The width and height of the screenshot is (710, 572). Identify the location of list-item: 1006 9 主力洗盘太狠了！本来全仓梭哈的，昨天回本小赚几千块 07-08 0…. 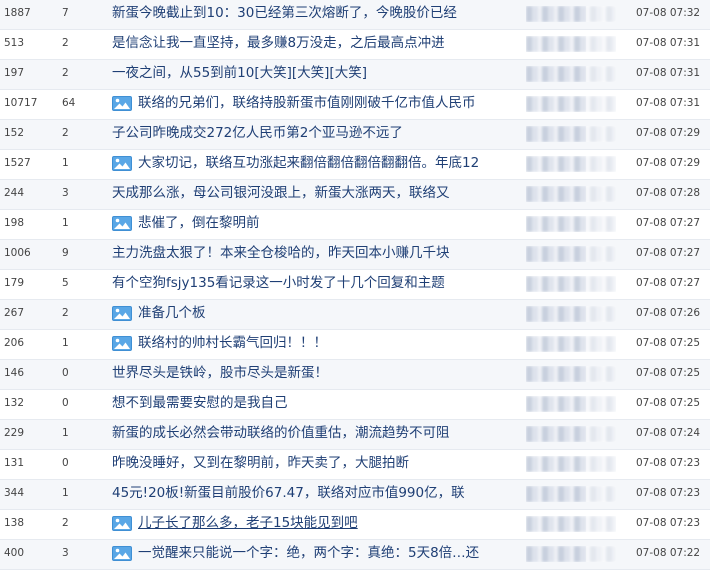
(355, 255).